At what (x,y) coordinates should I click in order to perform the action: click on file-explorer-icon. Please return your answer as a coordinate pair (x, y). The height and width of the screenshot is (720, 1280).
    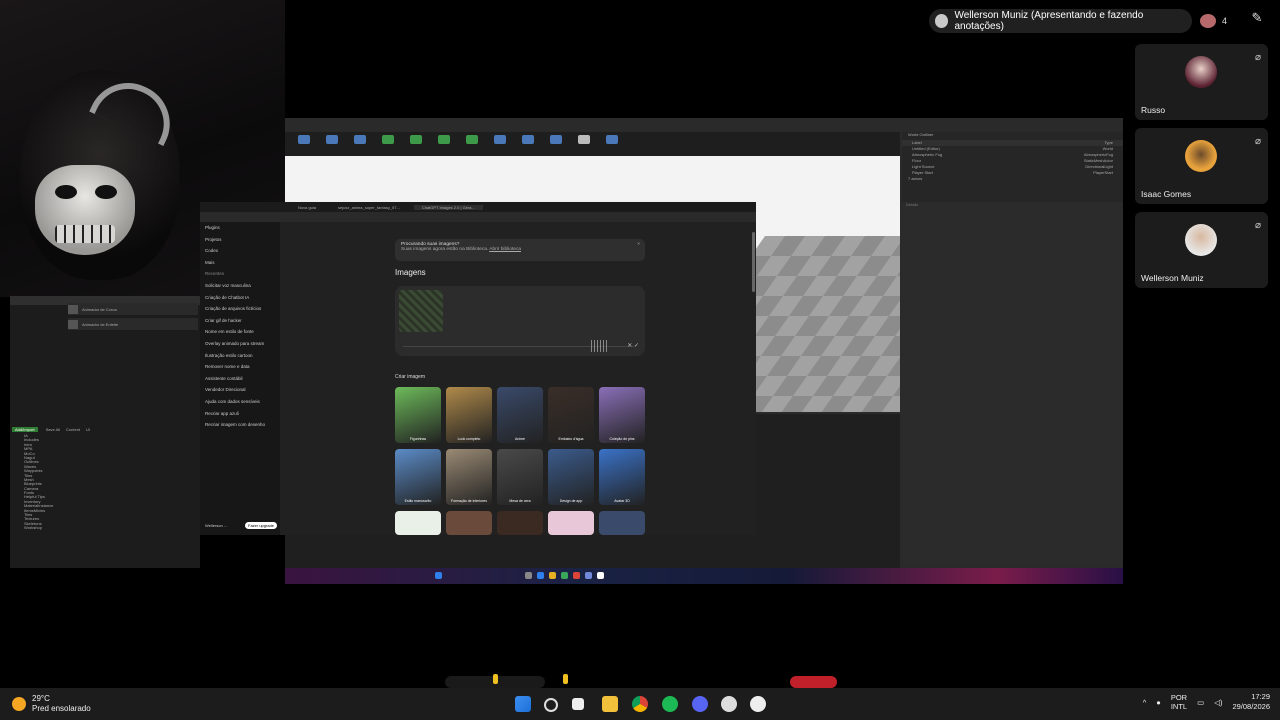
    Looking at the image, I should click on (610, 704).